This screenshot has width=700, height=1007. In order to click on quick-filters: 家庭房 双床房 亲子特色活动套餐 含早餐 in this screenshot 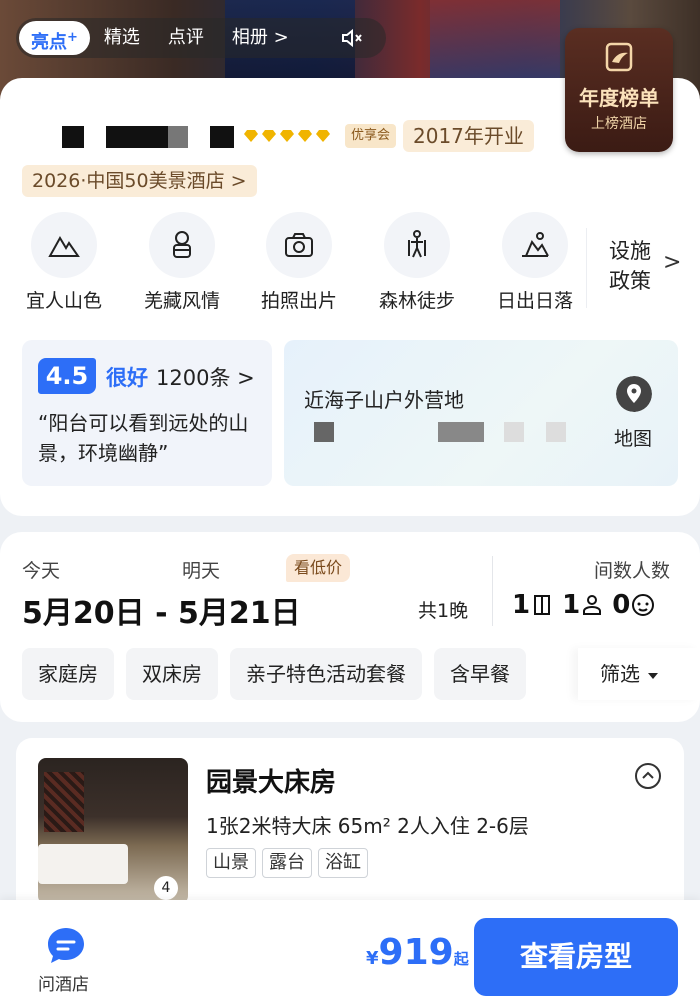, I will do `click(274, 674)`.